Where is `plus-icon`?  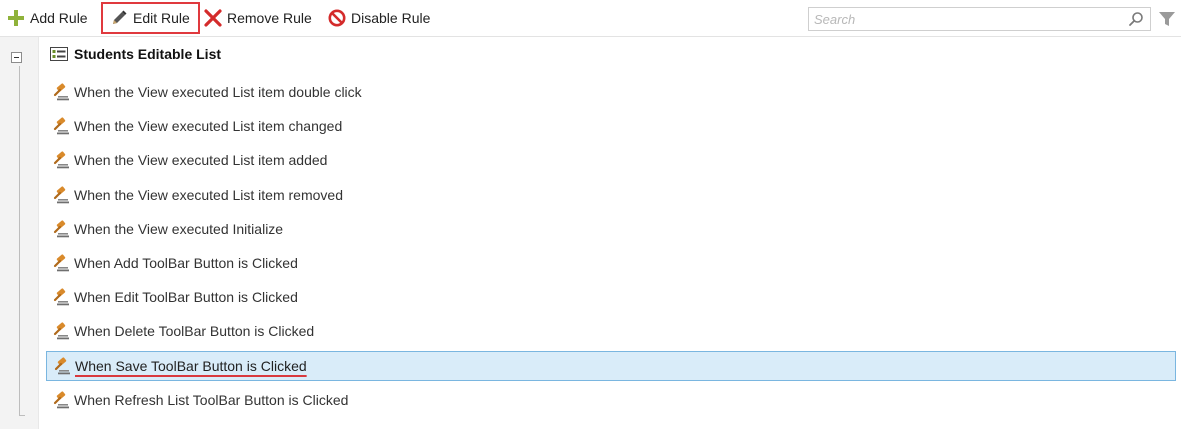
plus-icon is located at coordinates (16, 18).